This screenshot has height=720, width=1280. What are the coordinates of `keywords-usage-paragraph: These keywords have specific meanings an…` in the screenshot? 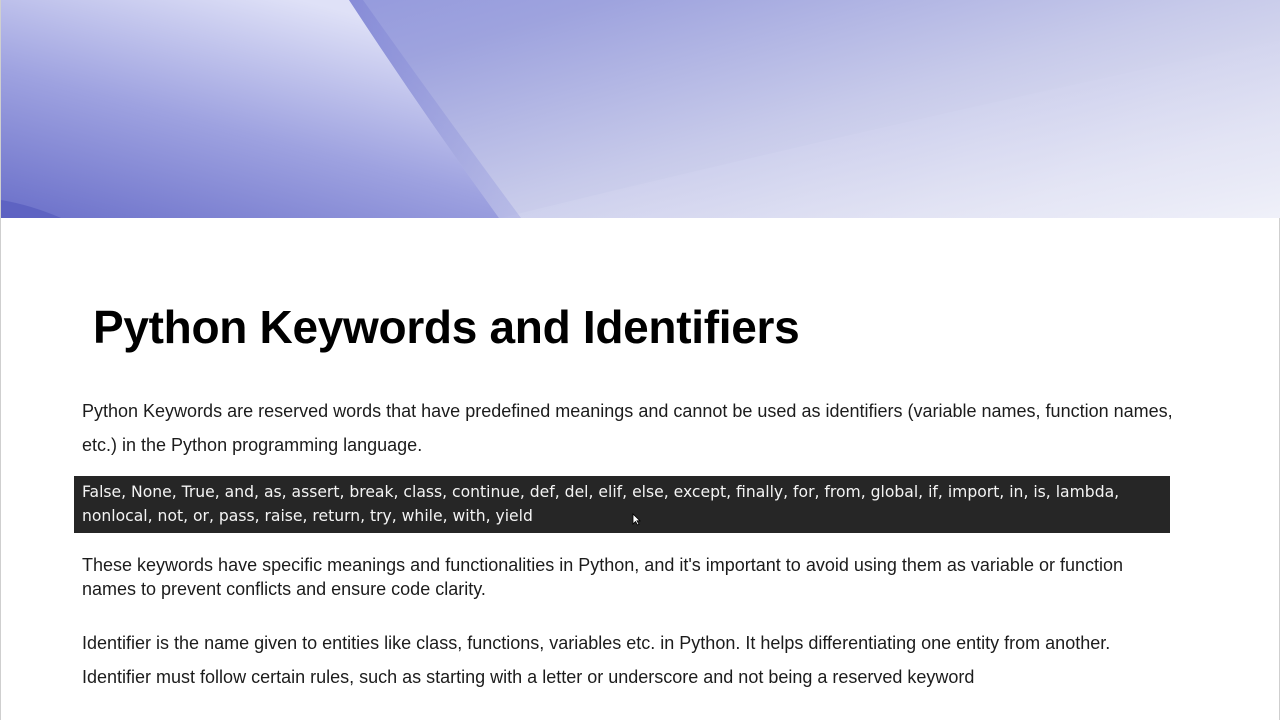 It's located at (603, 577).